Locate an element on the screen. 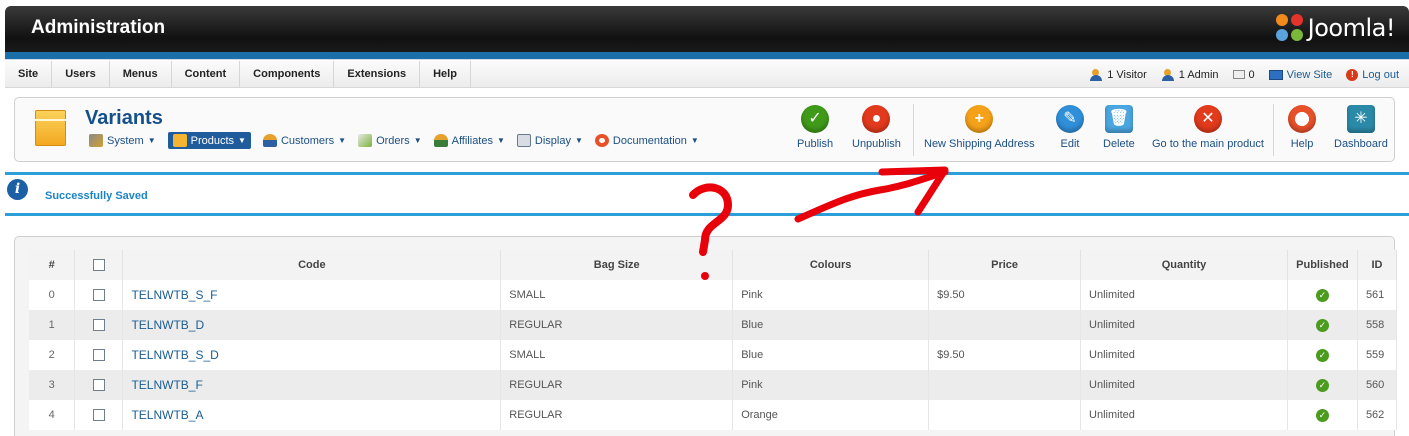  dashboard-button: ✳ Dashboard is located at coordinates (1361, 127).